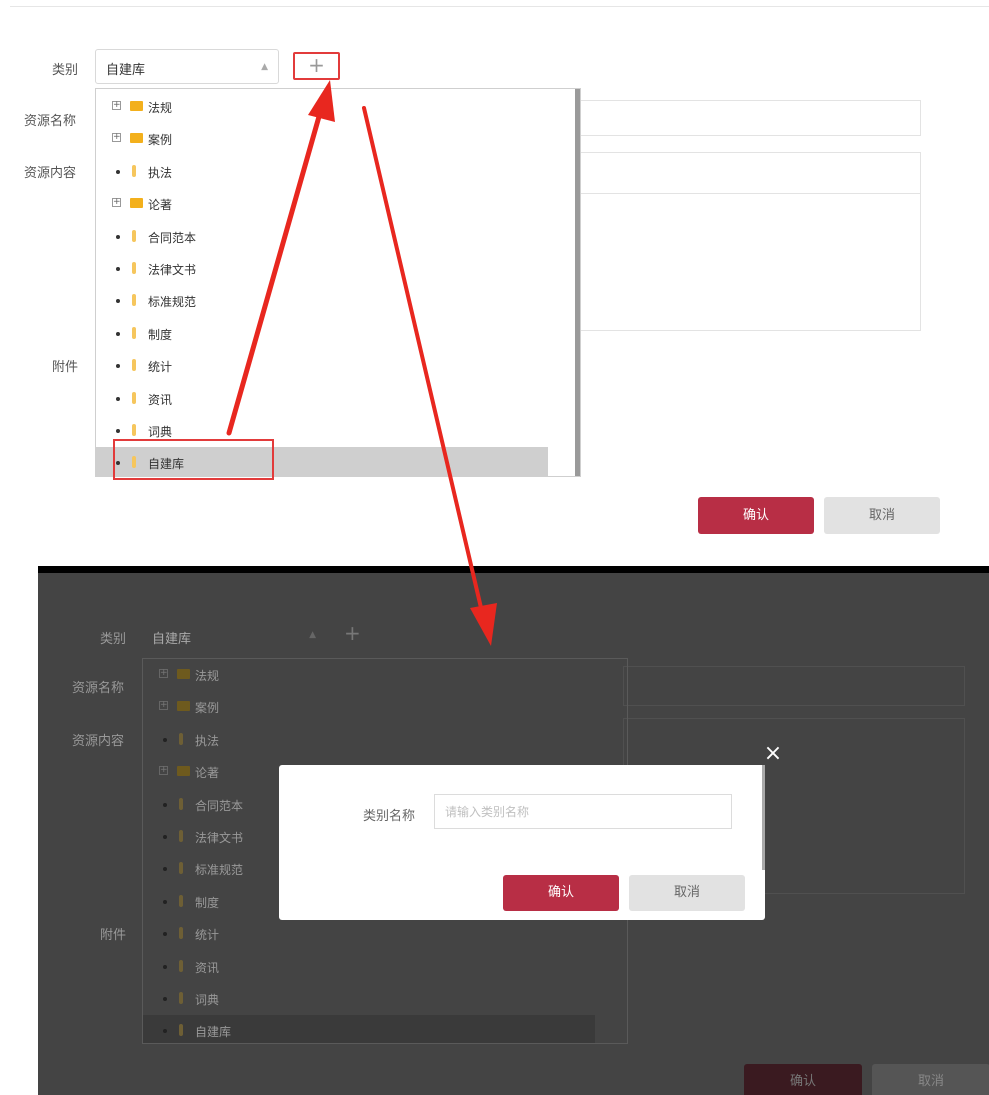  Describe the element at coordinates (748, 118) in the screenshot. I see `resource-name-input` at that location.